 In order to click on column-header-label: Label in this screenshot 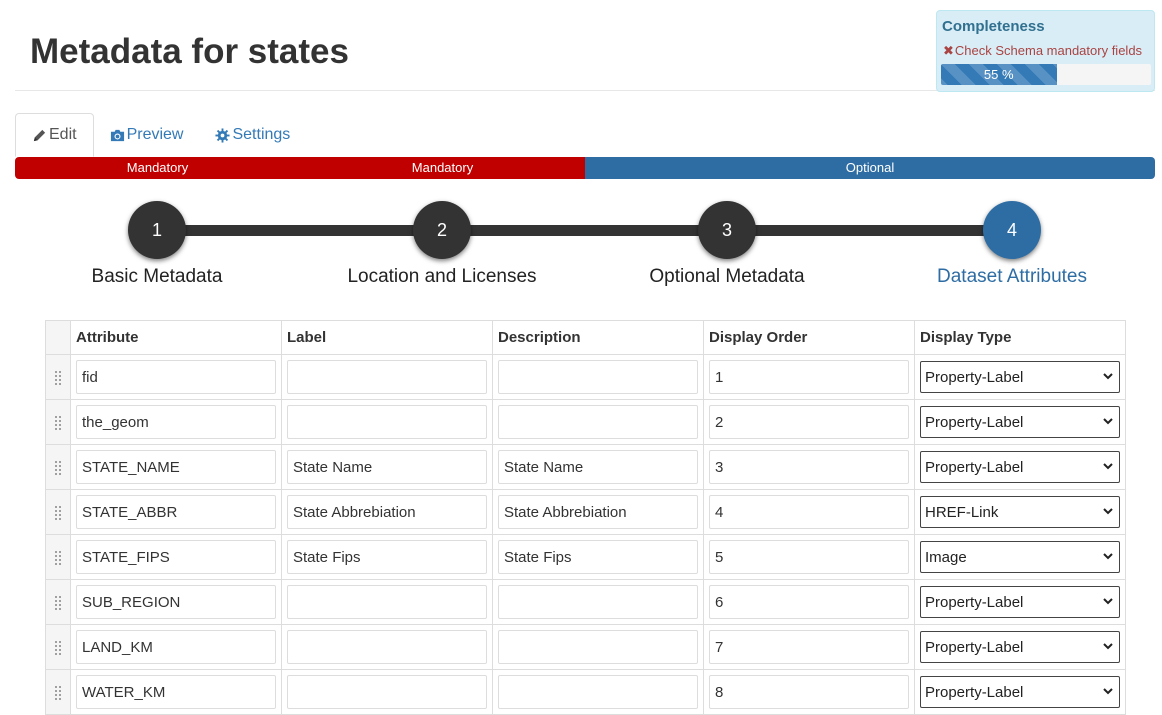, I will do `click(387, 337)`.